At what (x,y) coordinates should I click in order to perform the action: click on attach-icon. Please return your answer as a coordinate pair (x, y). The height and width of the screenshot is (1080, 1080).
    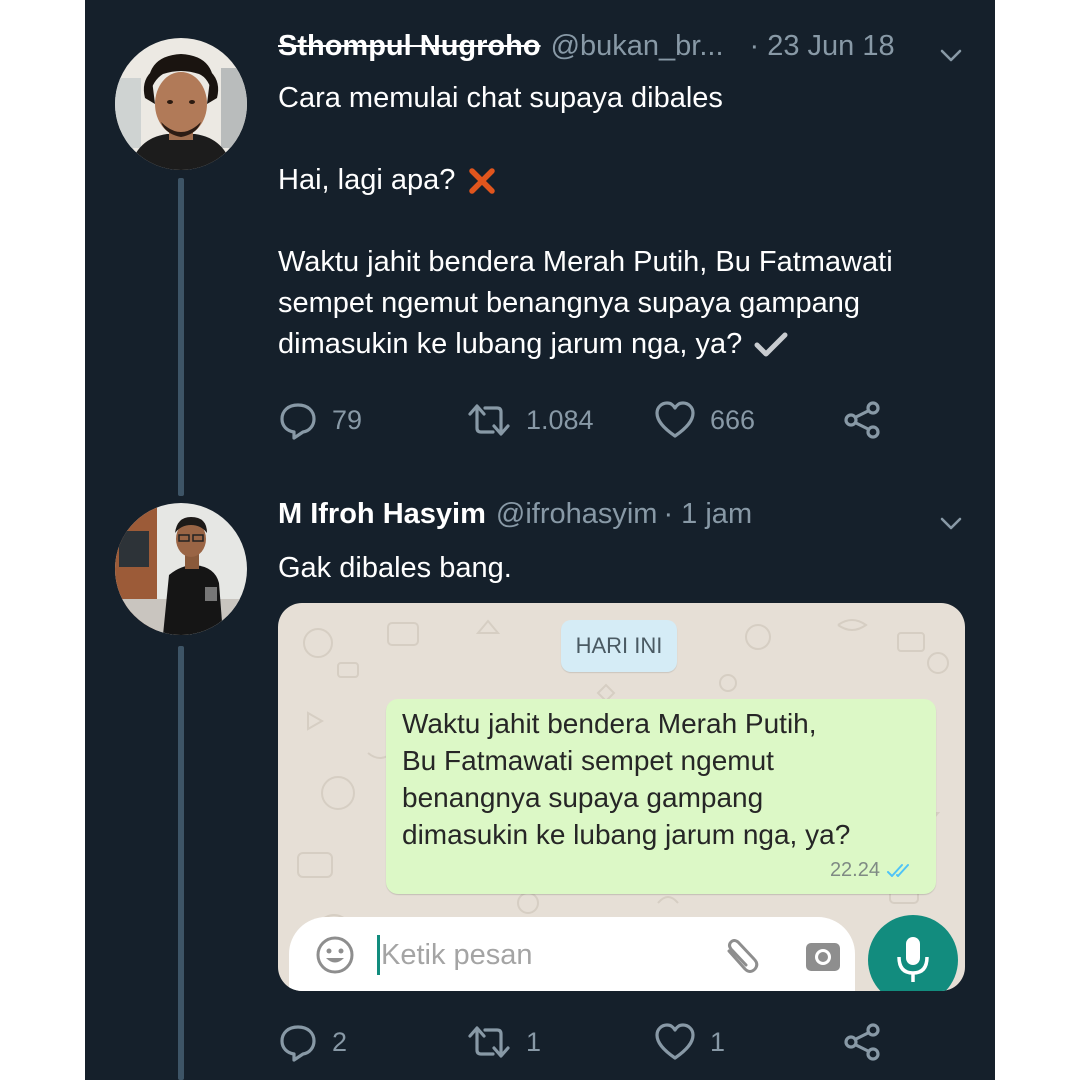
    Looking at the image, I should click on (741, 957).